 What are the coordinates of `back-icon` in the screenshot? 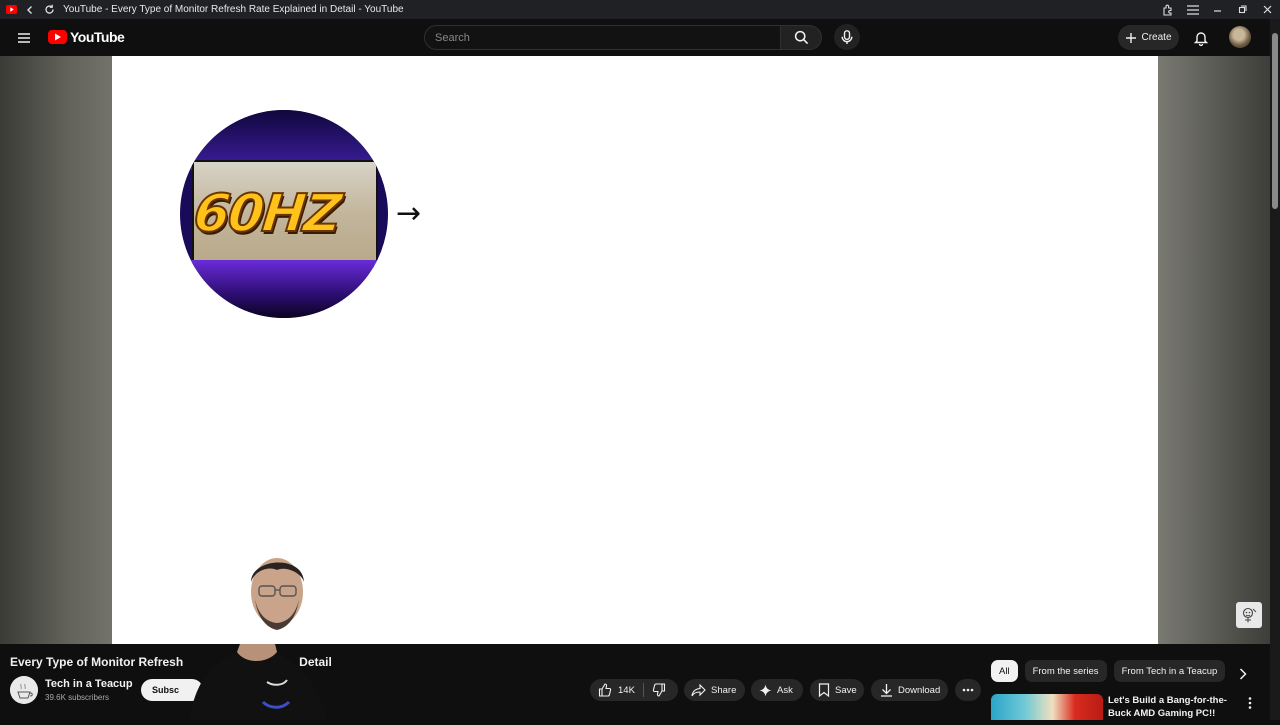 It's located at (30, 9).